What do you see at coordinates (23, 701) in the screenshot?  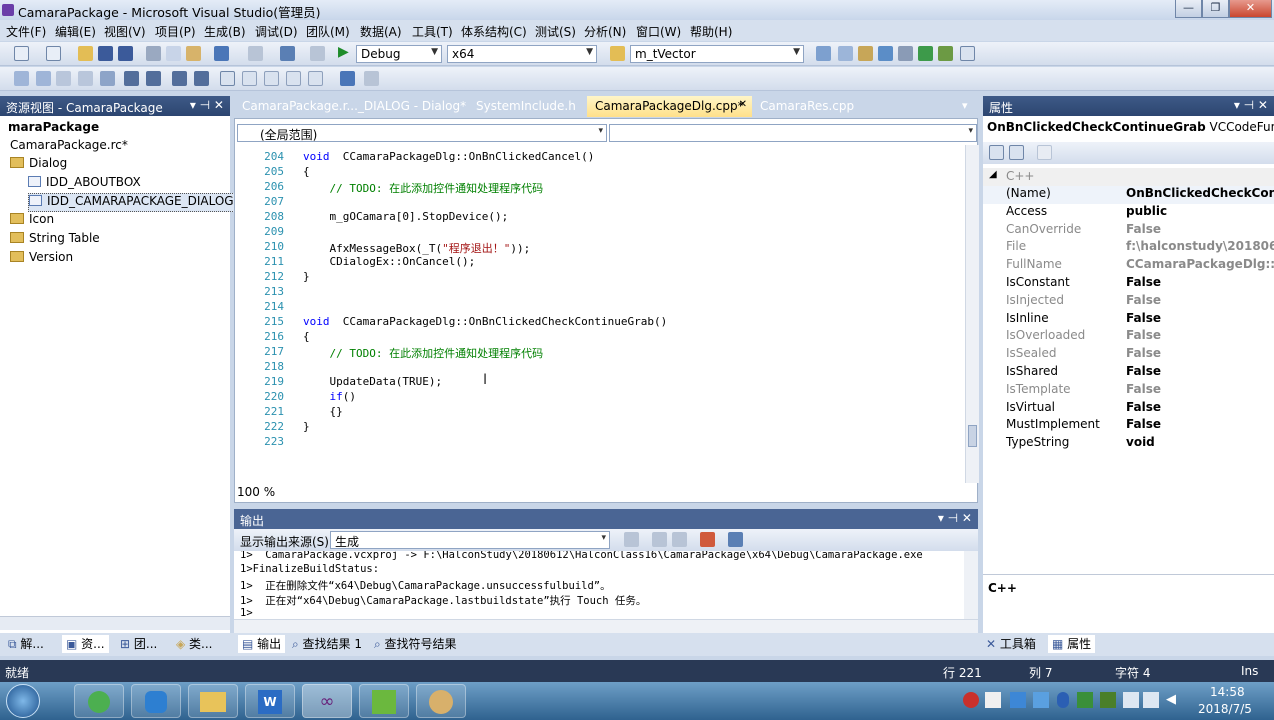 I see `start-button` at bounding box center [23, 701].